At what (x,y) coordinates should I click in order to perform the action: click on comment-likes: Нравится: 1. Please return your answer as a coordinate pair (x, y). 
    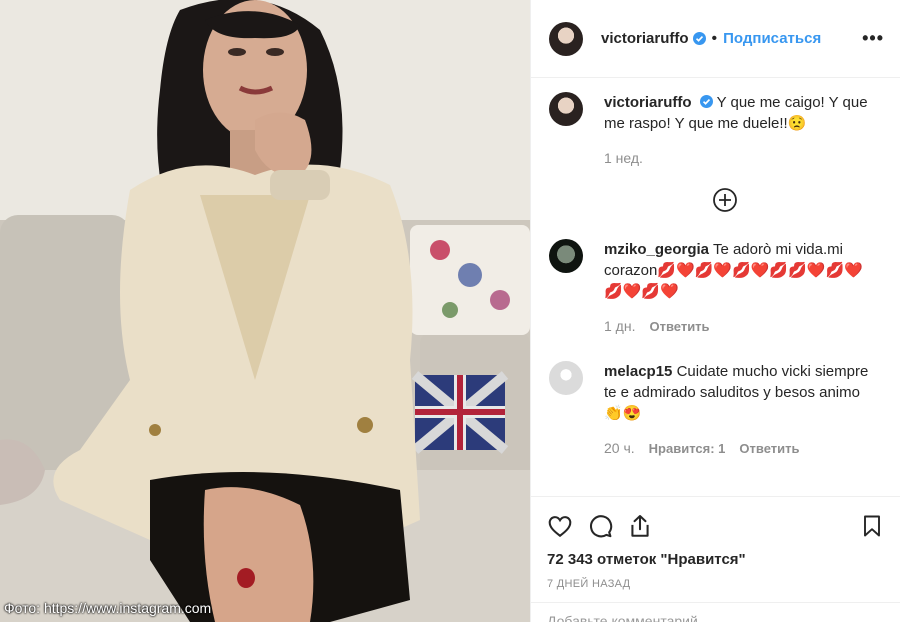
    Looking at the image, I should click on (687, 448).